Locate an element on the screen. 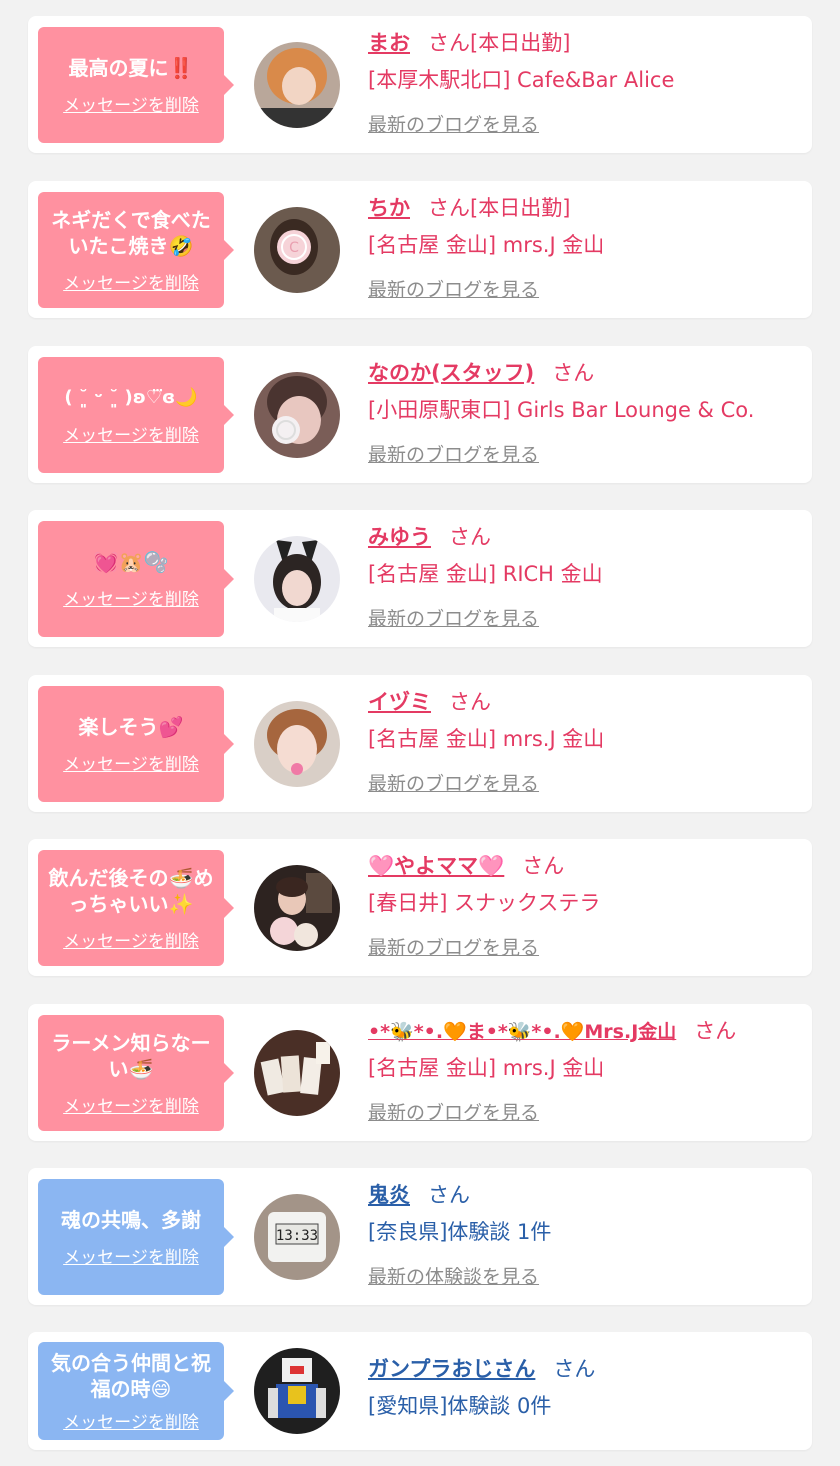 This screenshot has width=840, height=1466. message-bubble: ラーメン知らなーい🍜 メッセージを削除 is located at coordinates (136, 1073).